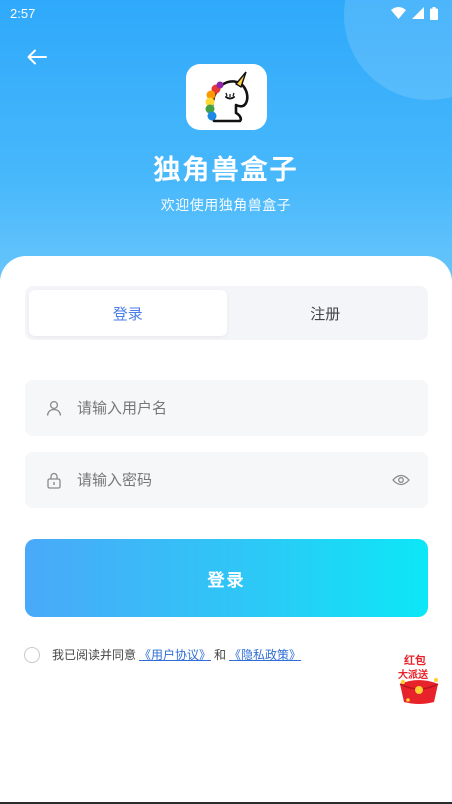 Image resolution: width=452 pixels, height=804 pixels. I want to click on privacy-policy-link: 《隐私政策》, so click(265, 654).